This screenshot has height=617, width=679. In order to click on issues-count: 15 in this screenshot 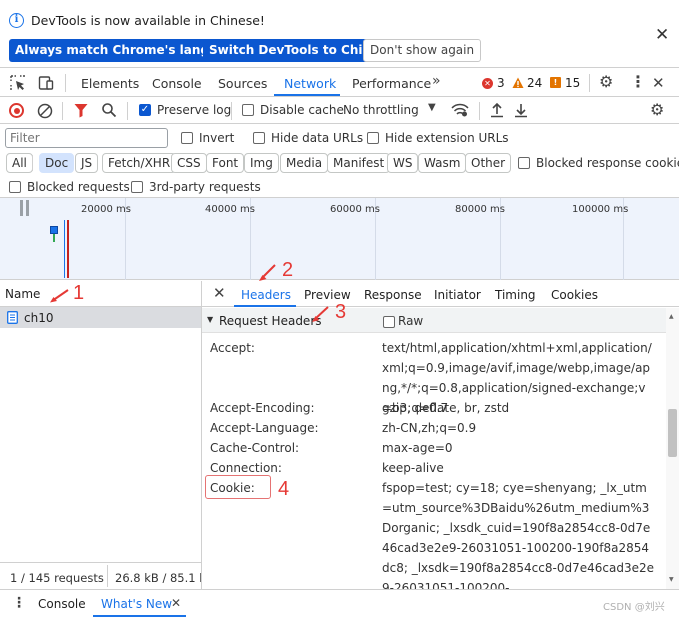, I will do `click(572, 83)`.